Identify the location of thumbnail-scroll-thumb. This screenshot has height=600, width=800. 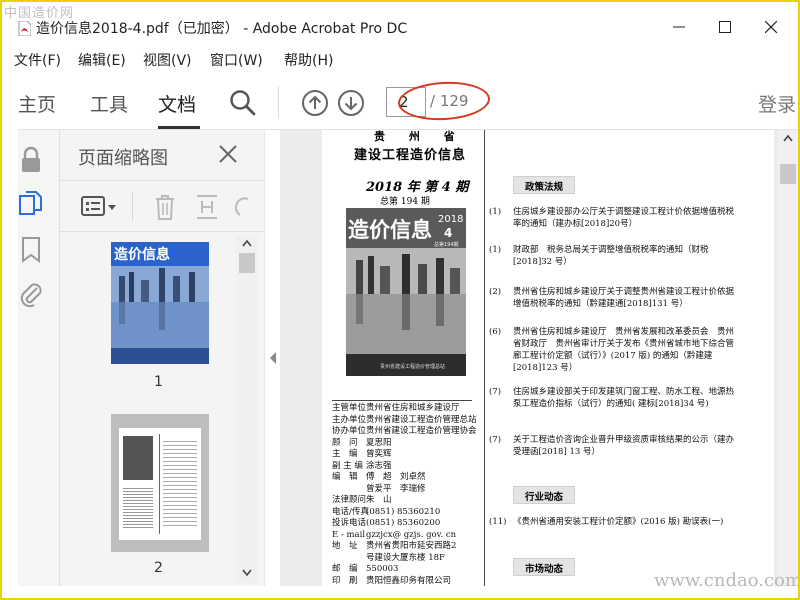
(247, 263).